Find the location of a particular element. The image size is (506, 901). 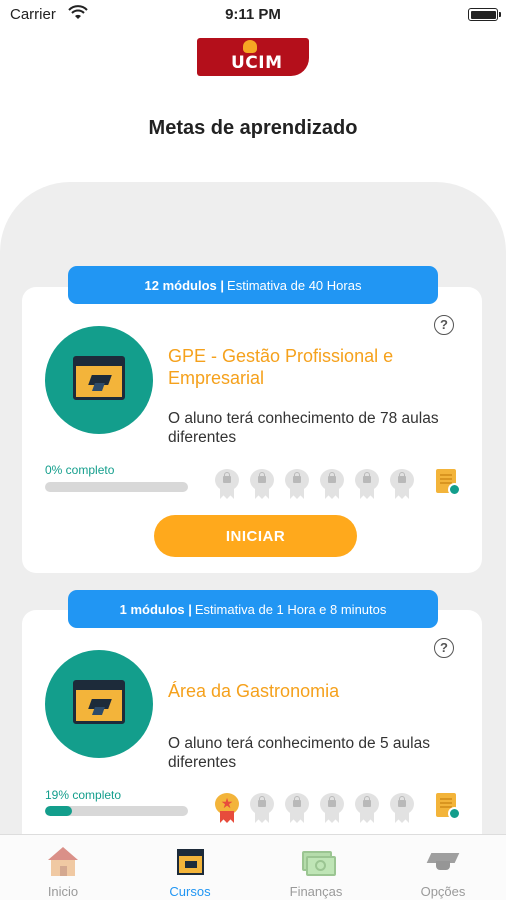

graduation-cap-icon is located at coordinates (443, 862).